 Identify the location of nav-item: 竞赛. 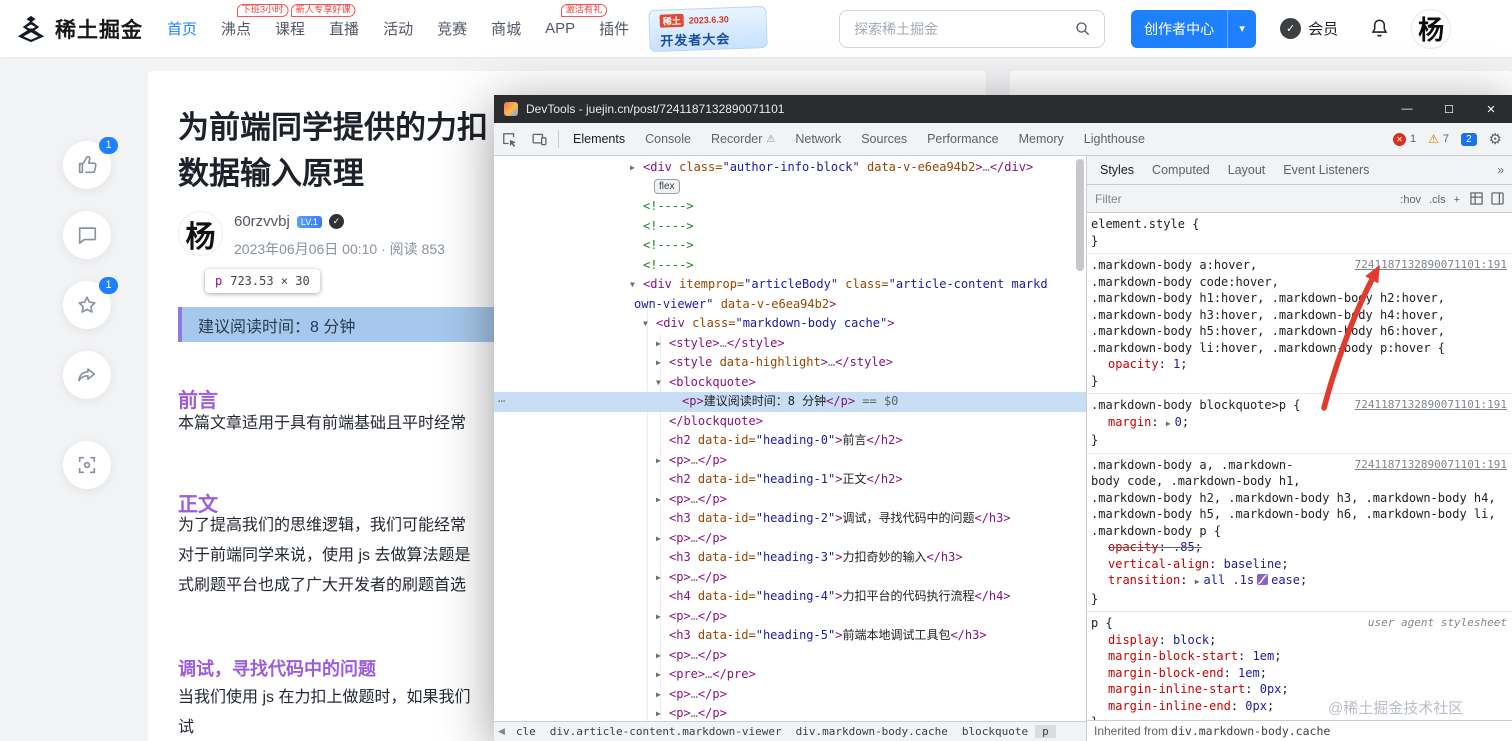
(452, 28).